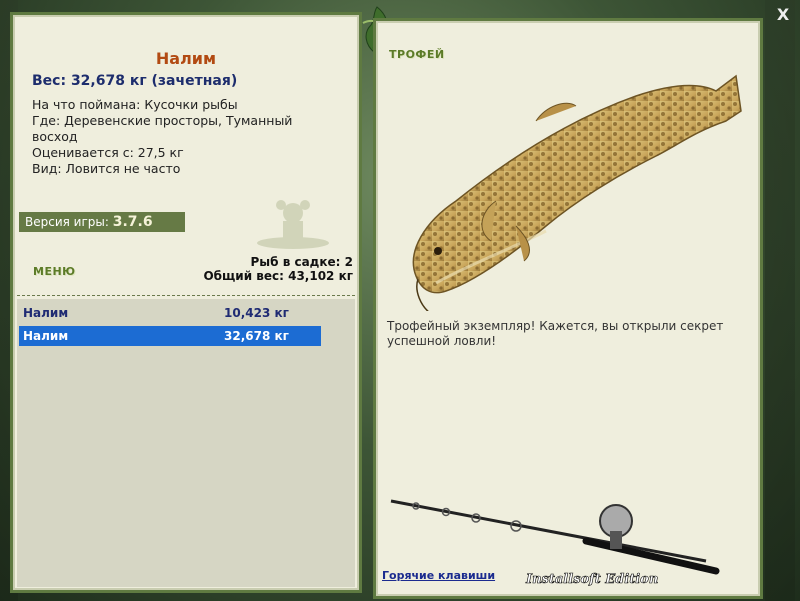  Describe the element at coordinates (256, 313) in the screenshot. I see `catch-fish-weight: 10,423 кг` at that location.